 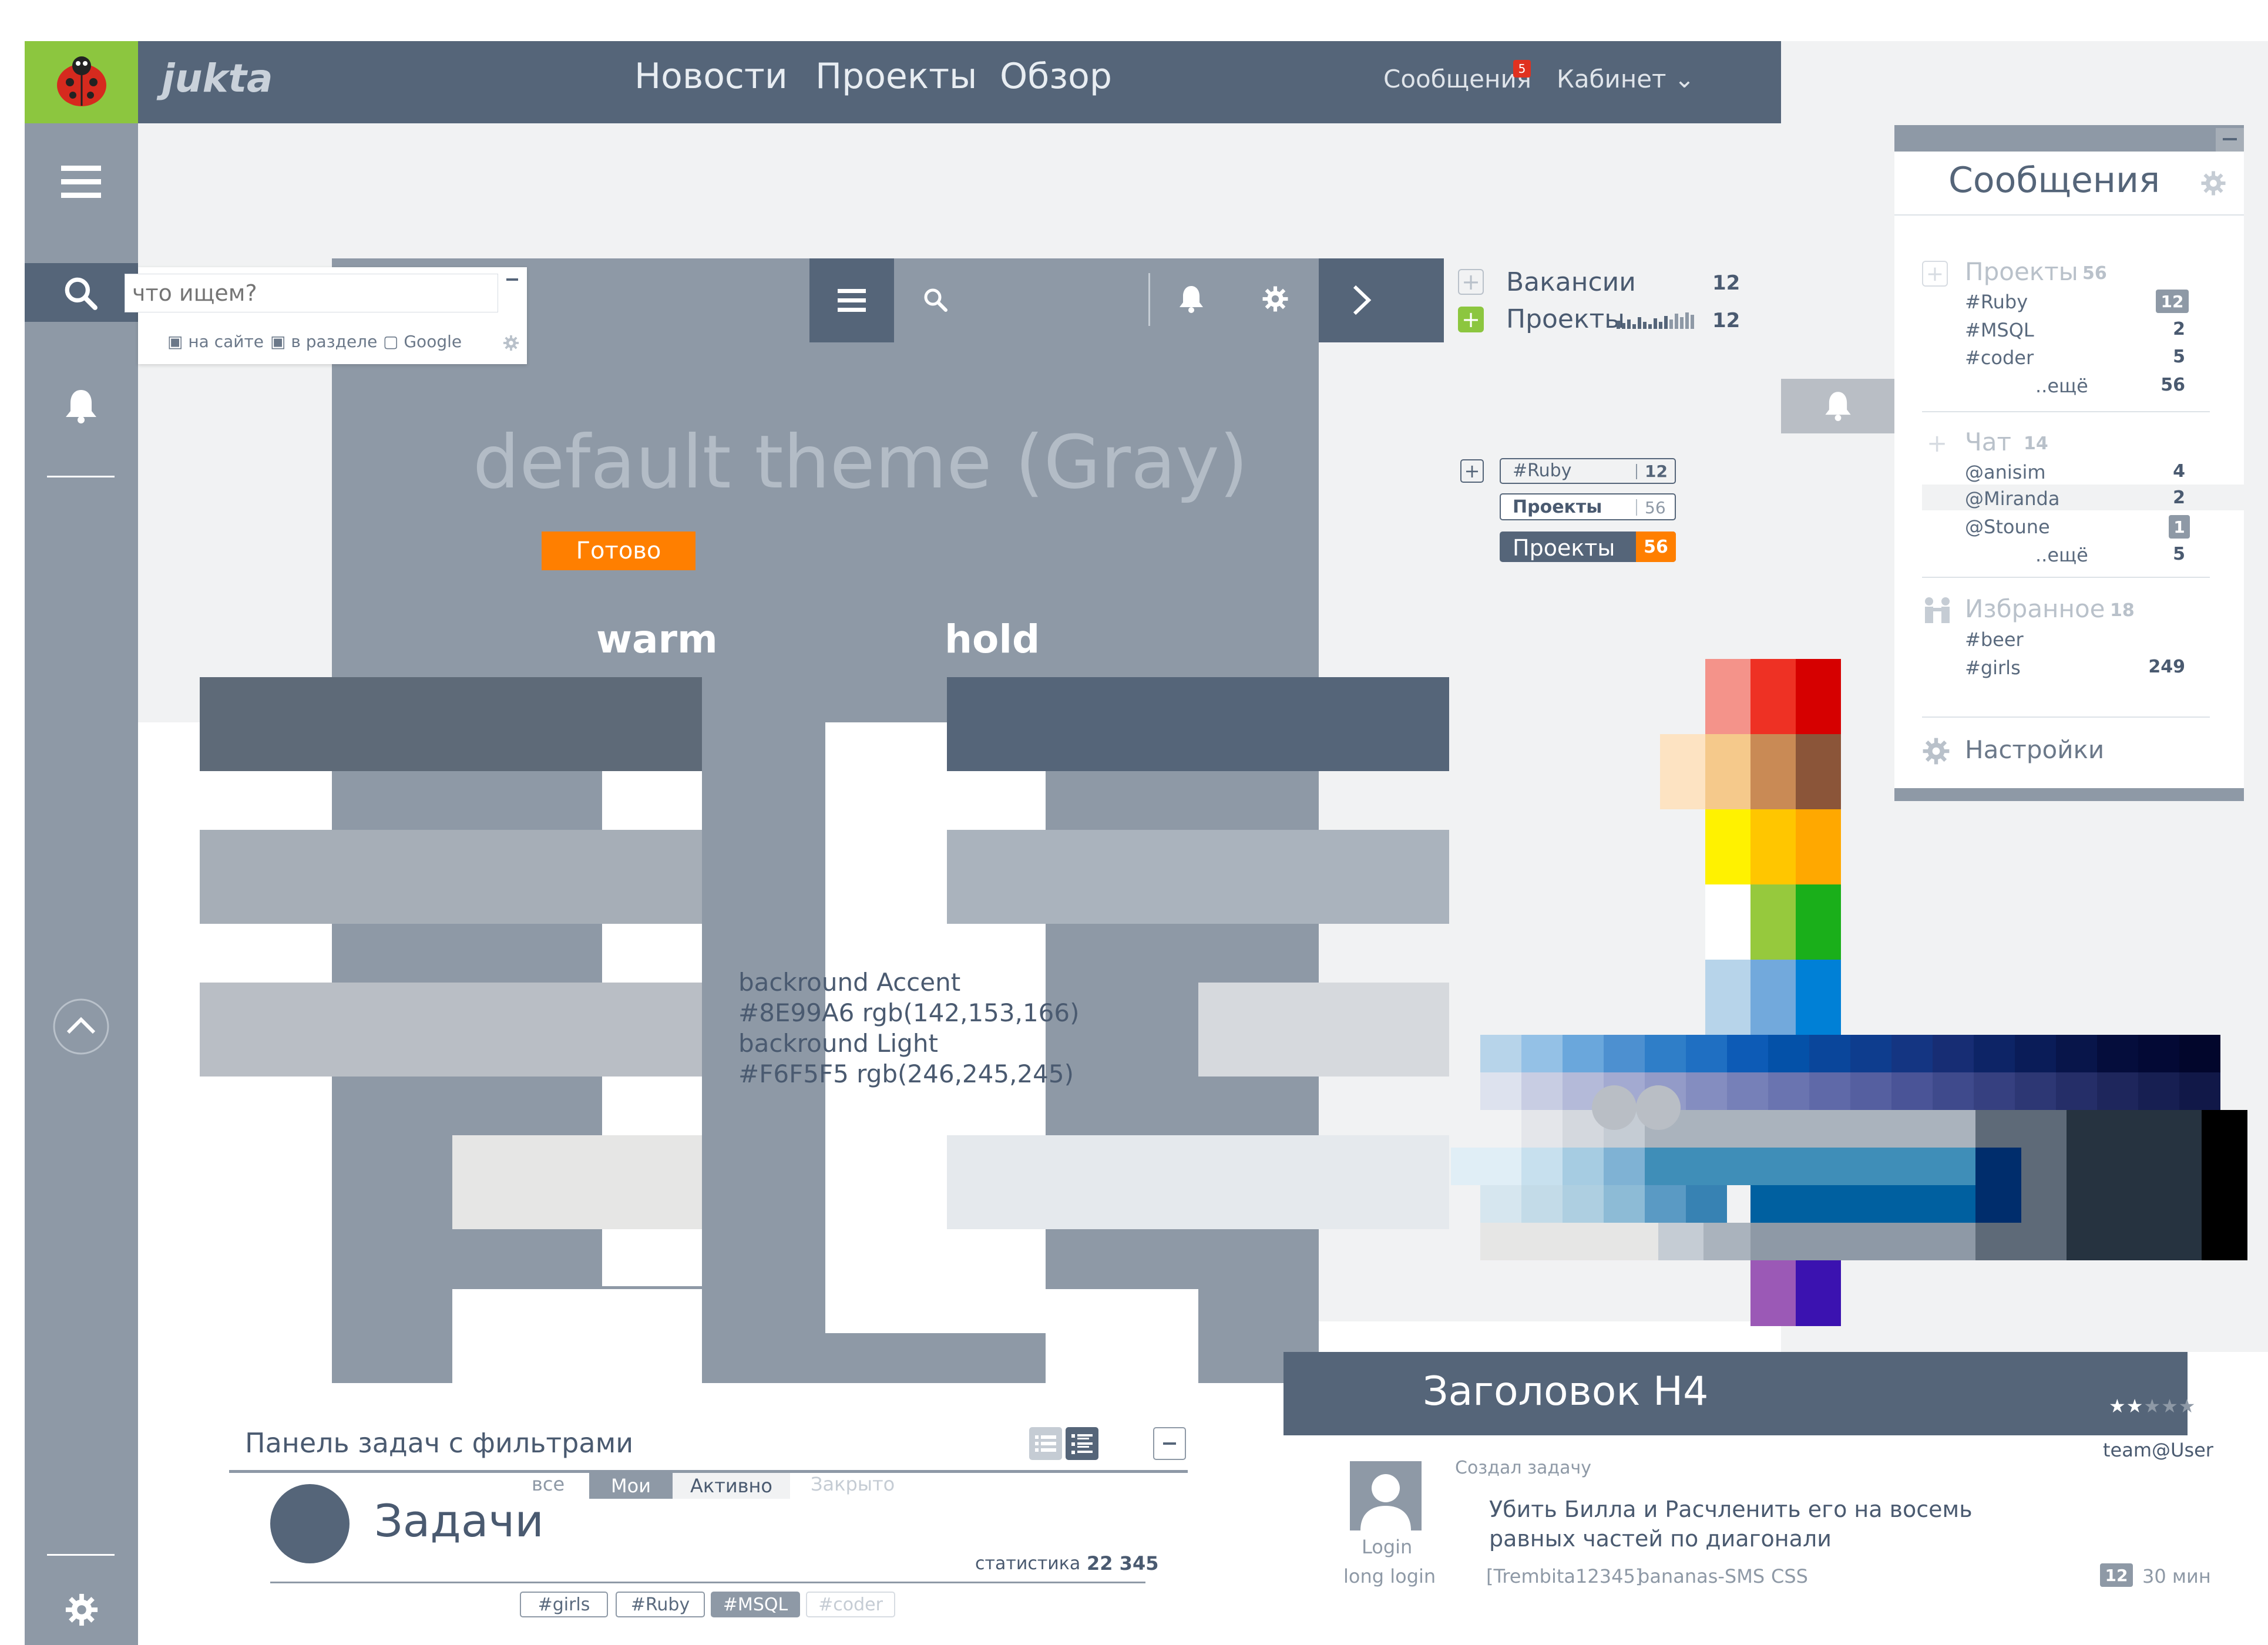 What do you see at coordinates (618, 550) in the screenshot?
I see `done-button: Готово` at bounding box center [618, 550].